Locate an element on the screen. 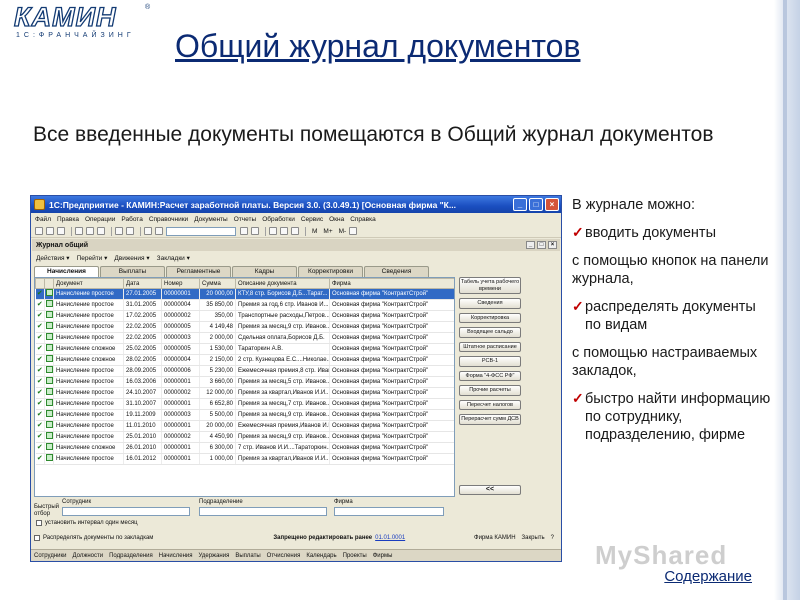 The width and height of the screenshot is (800, 600). header-description: Описание документа is located at coordinates (282, 283).